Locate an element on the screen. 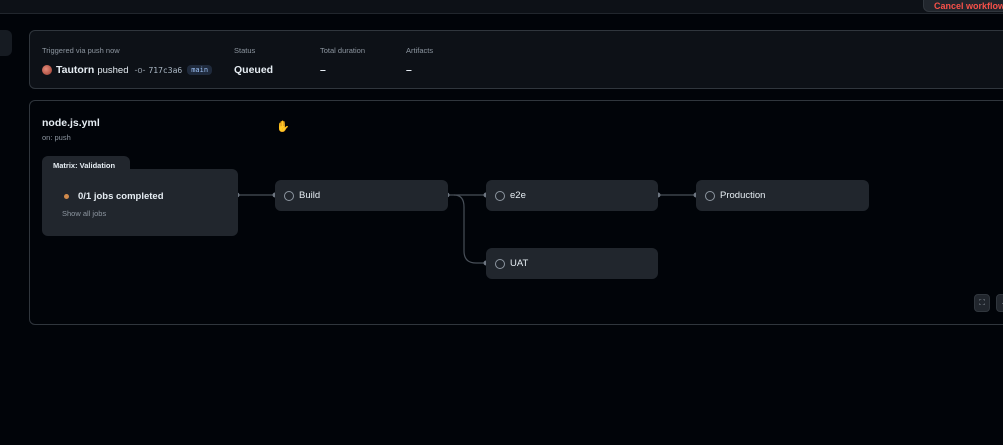  connector-build-uat is located at coordinates (469, 229).